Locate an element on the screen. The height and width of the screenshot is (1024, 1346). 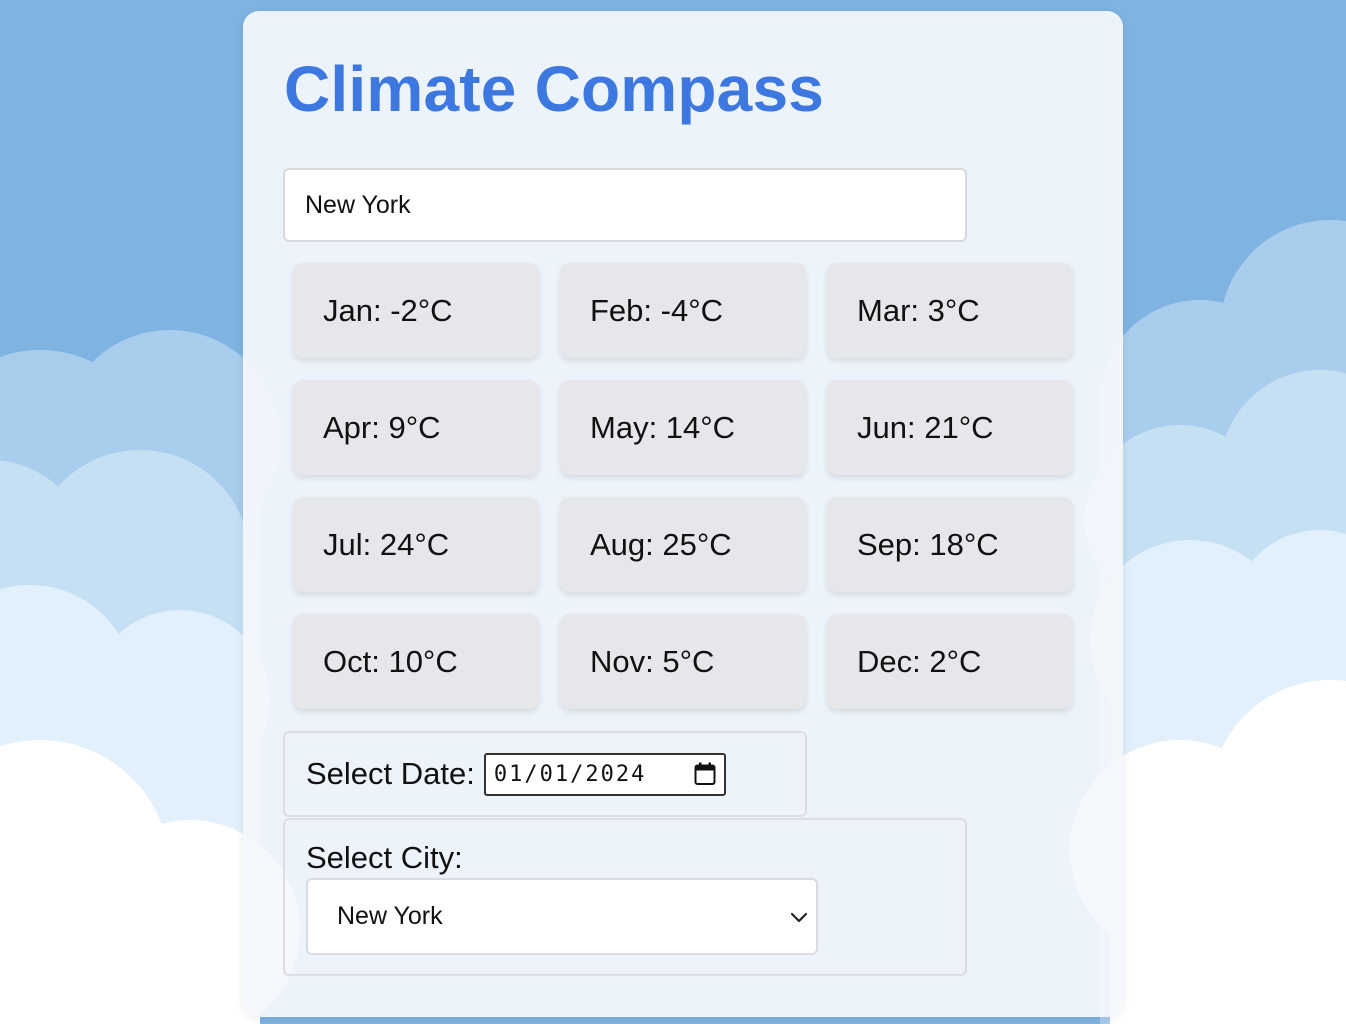
date-label: Select Date: is located at coordinates (390, 773).